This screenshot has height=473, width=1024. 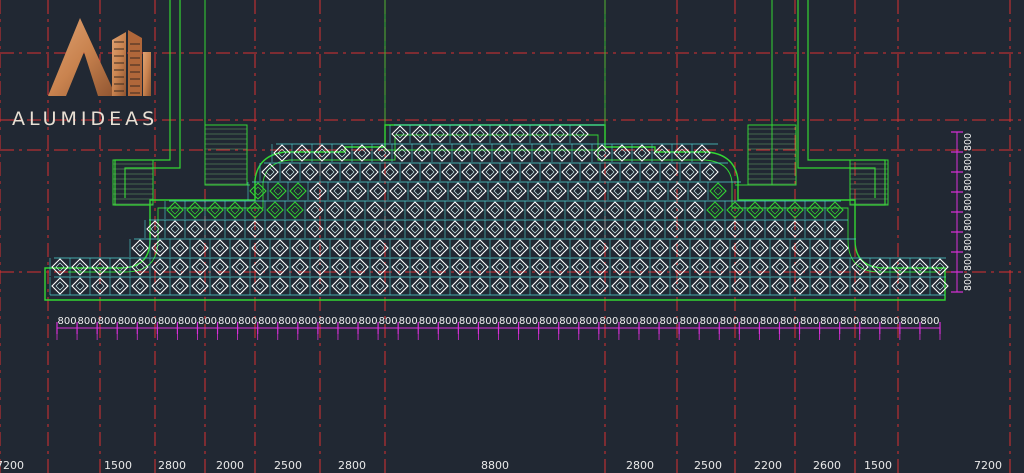 What do you see at coordinates (227, 93) in the screenshot?
I see `left-wall-face` at bounding box center [227, 93].